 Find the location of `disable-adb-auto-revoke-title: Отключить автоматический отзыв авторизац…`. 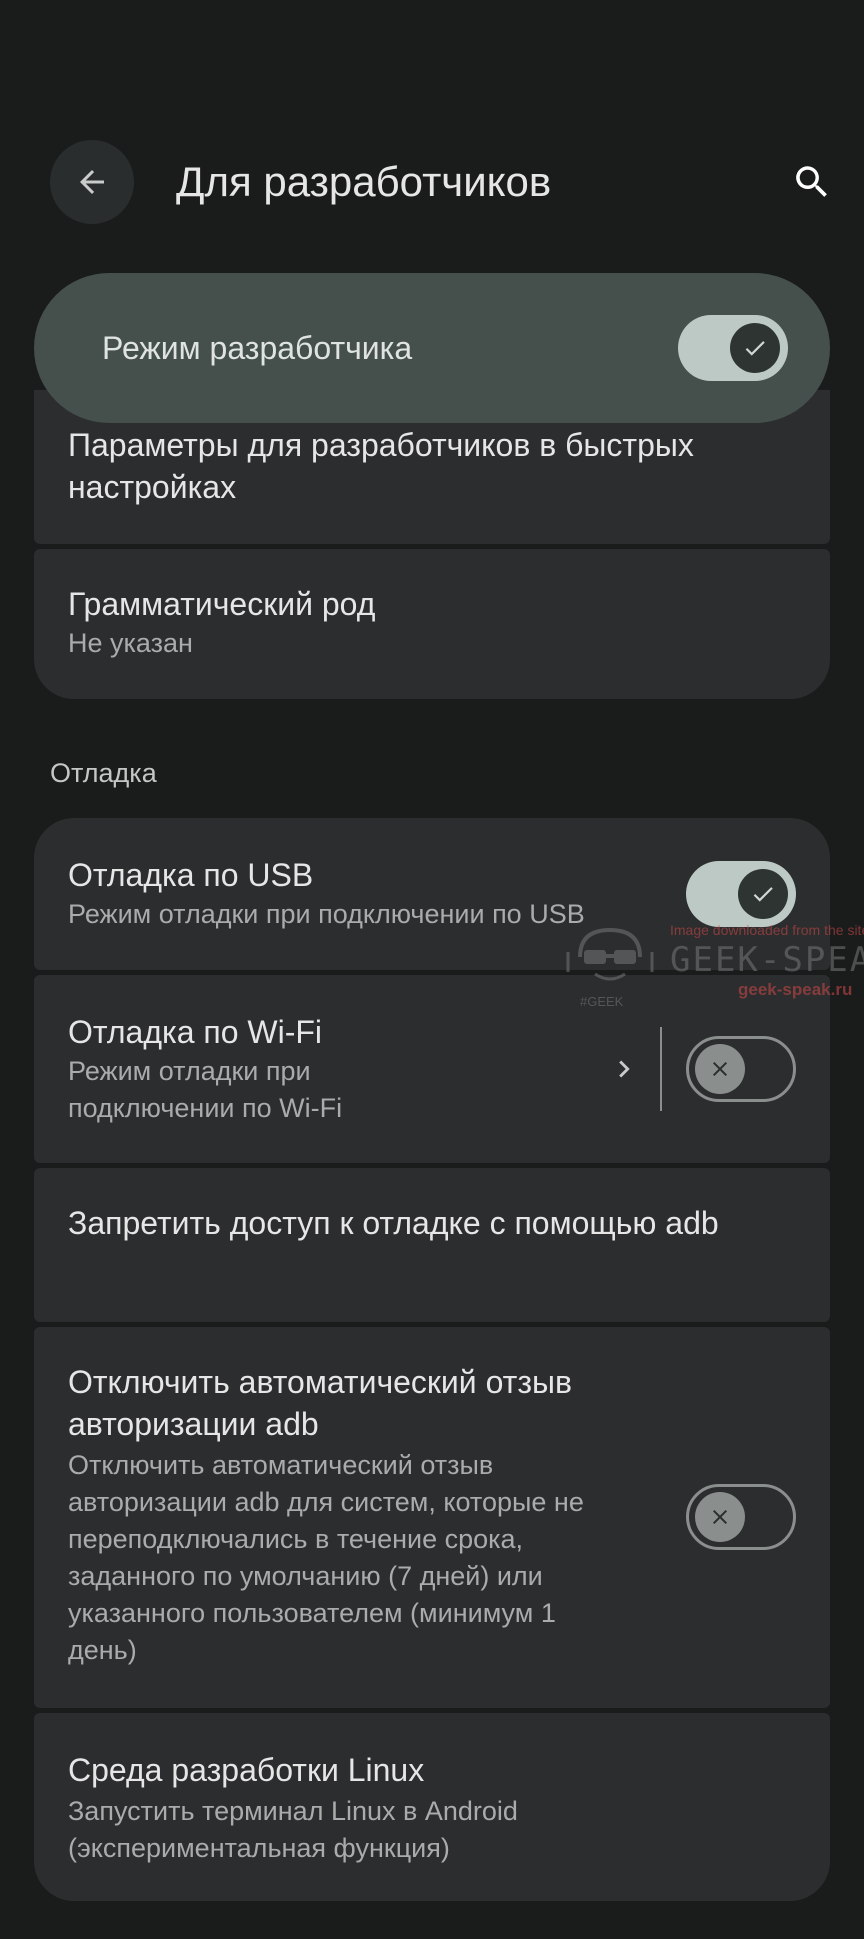

disable-adb-auto-revoke-title: Отключить автоматический отзыв авторизац… is located at coordinates (320, 1403).